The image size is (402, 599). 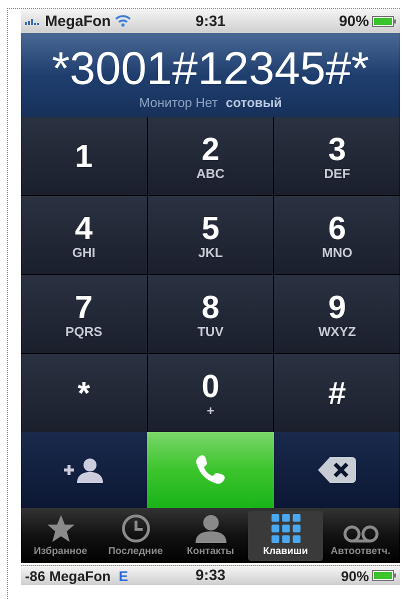 I want to click on dial-key: 4 GHI, so click(x=84, y=235).